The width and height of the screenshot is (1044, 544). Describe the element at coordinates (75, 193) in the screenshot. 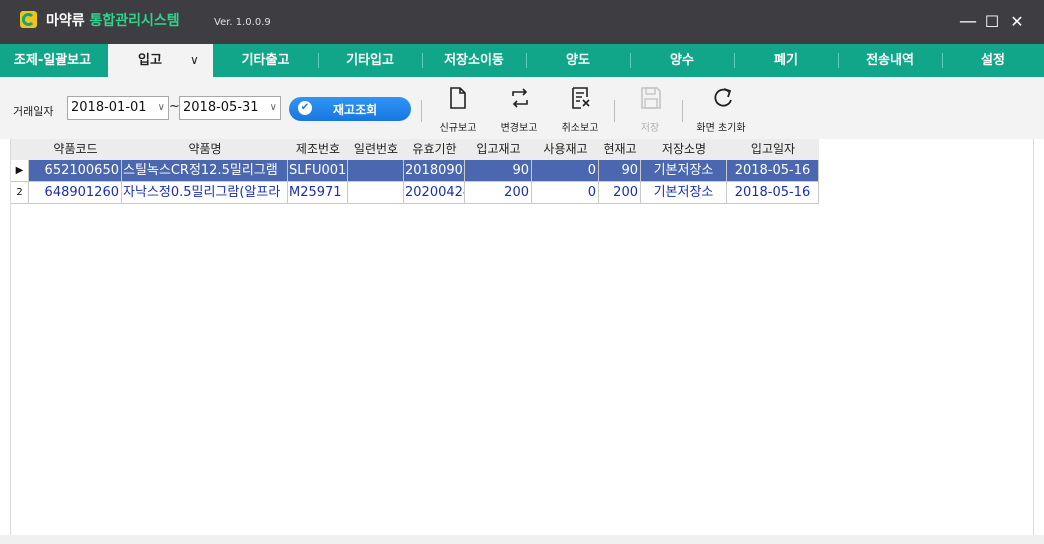

I see `cell-code: 648901260` at that location.